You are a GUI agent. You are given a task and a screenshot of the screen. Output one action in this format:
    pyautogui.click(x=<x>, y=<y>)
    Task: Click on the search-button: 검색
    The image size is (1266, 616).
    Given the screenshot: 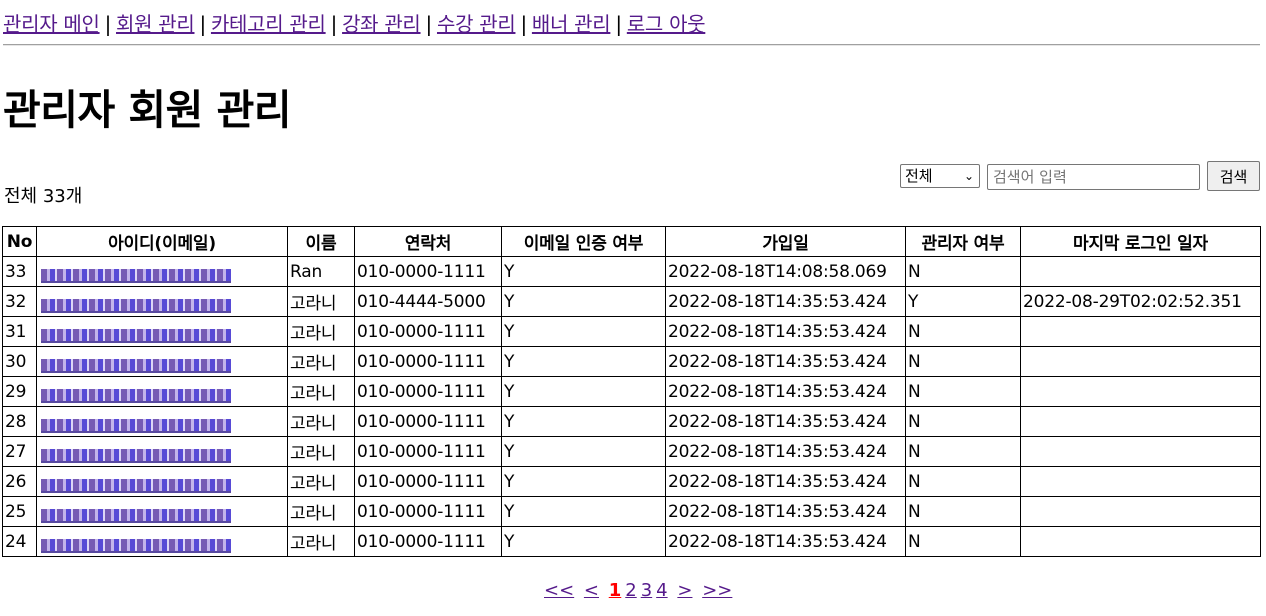 What is the action you would take?
    pyautogui.click(x=1233, y=176)
    